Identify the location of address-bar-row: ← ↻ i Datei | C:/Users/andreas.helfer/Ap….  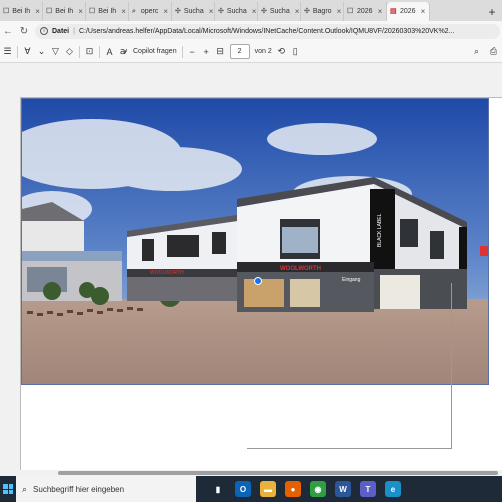
(251, 31).